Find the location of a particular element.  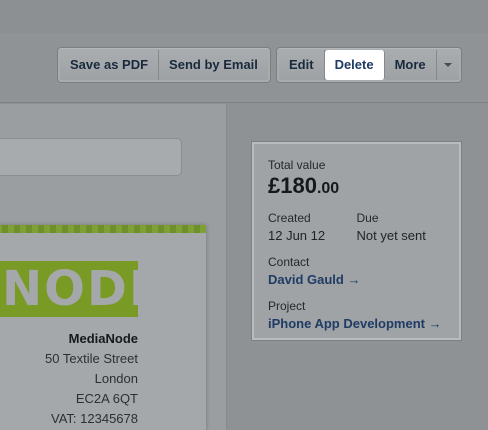

document-header-bar is located at coordinates (91, 157).